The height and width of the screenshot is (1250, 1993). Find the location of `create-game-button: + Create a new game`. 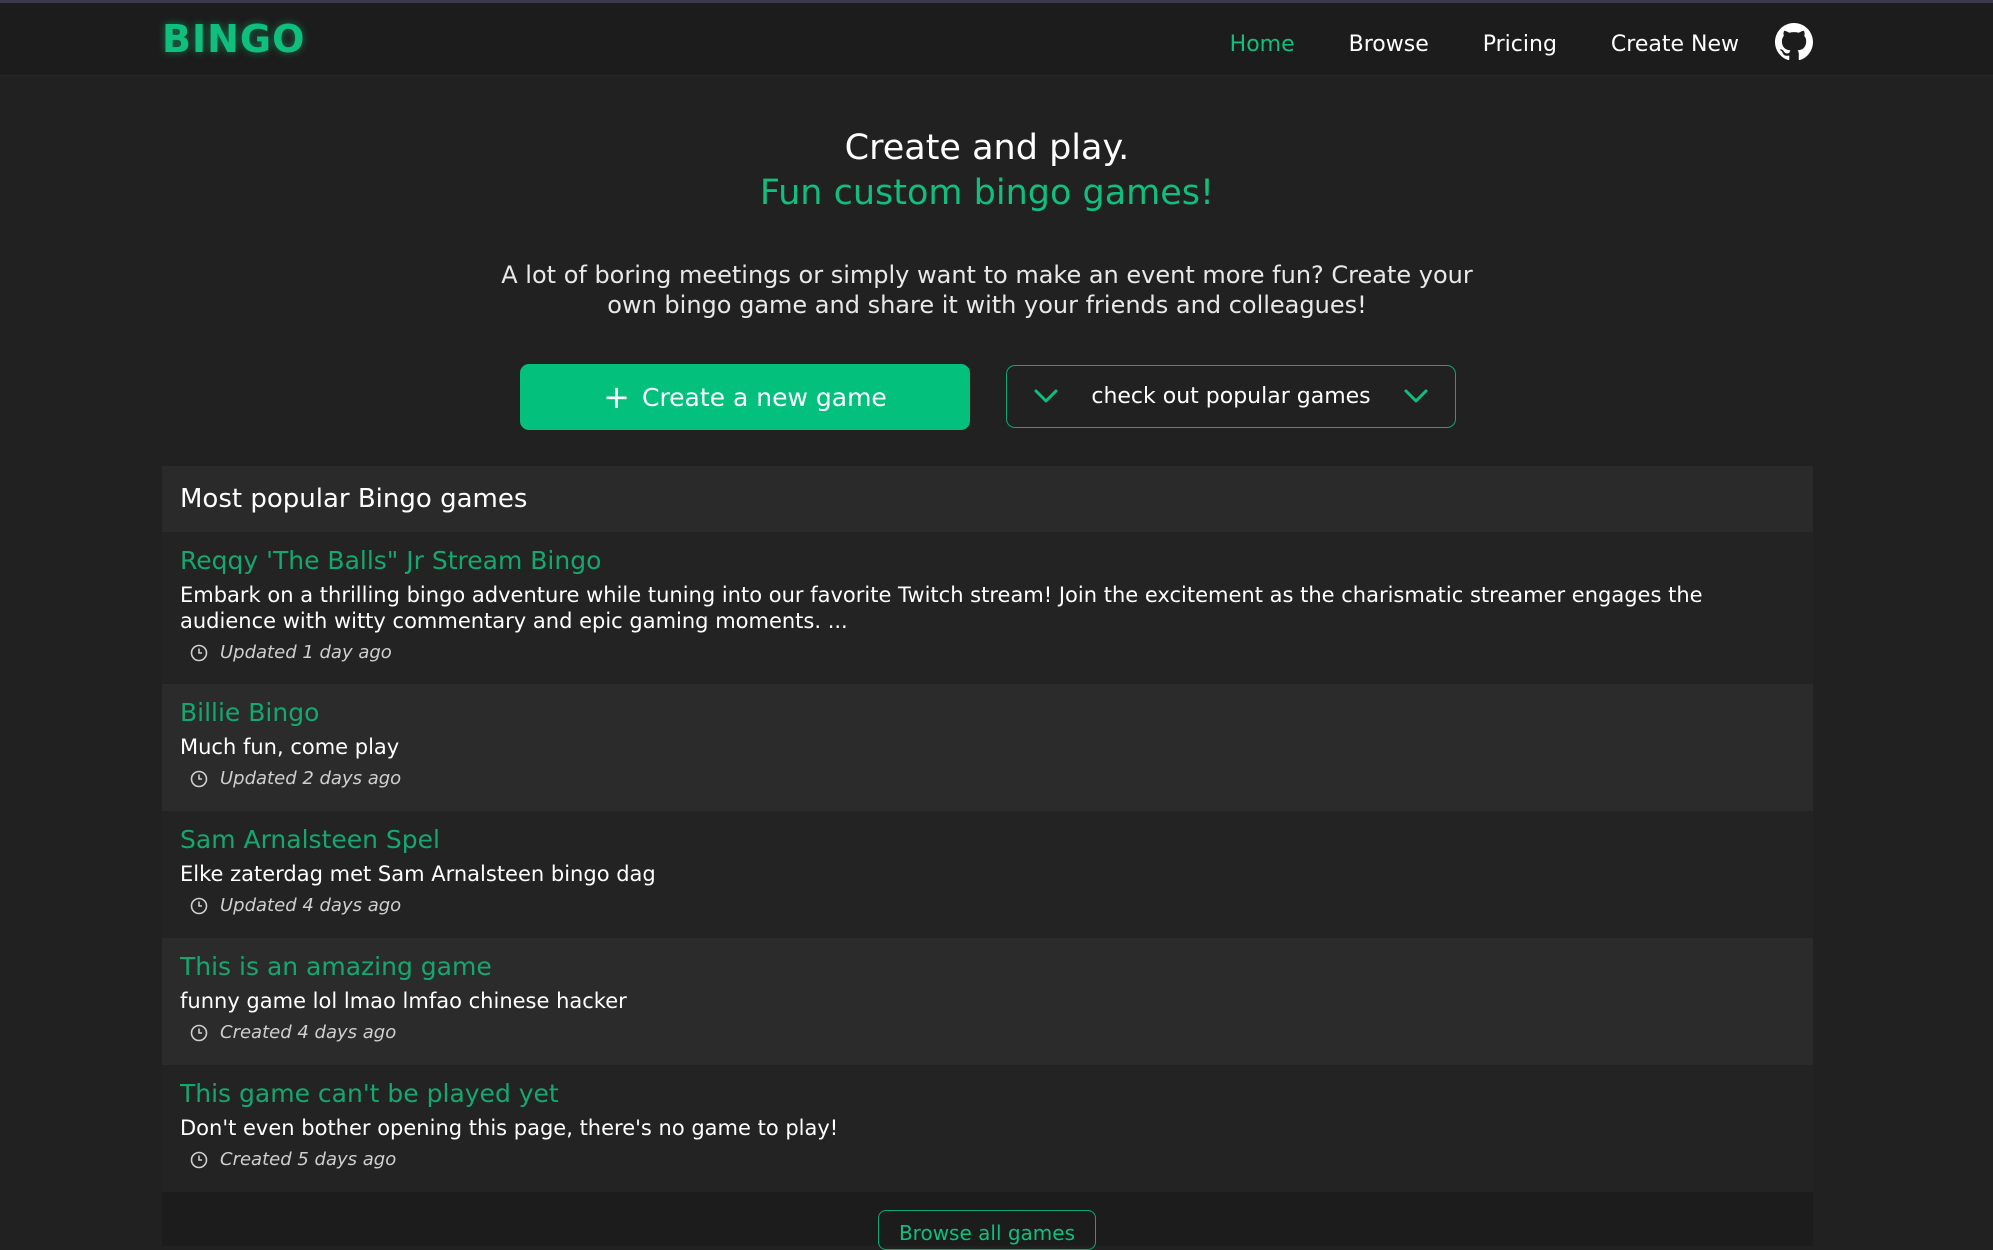

create-game-button: + Create a new game is located at coordinates (745, 397).